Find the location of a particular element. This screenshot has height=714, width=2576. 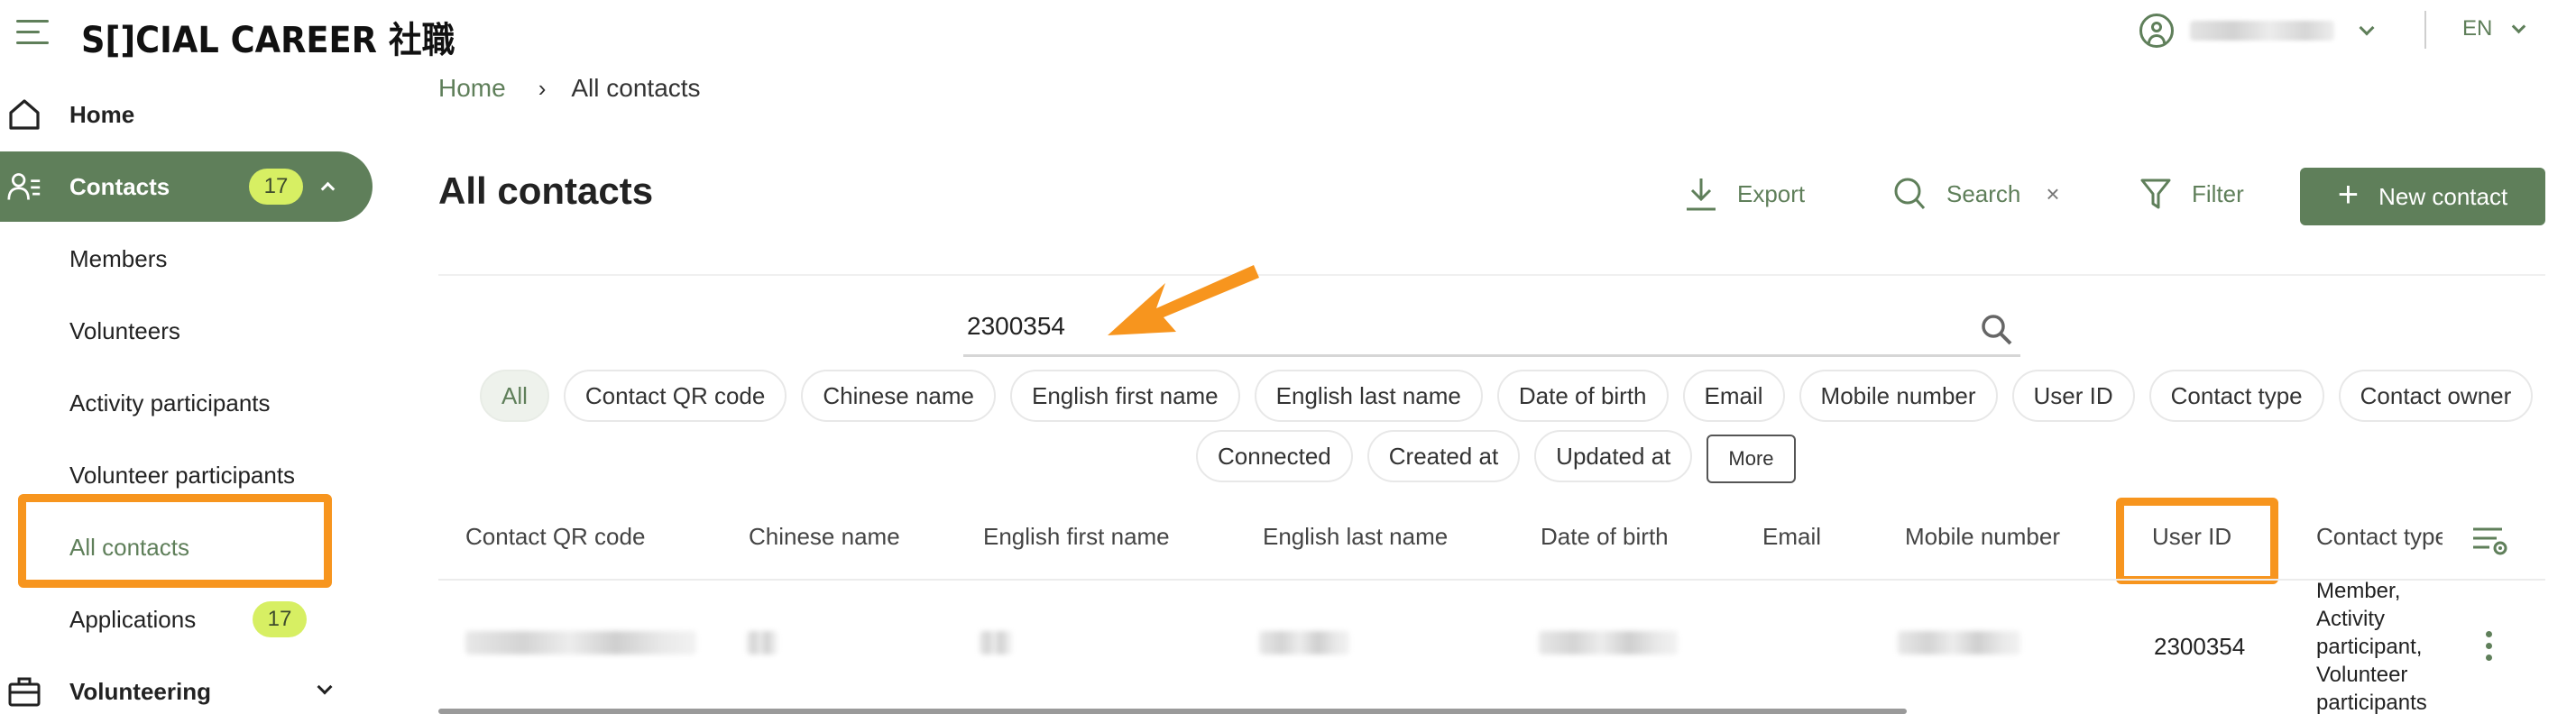

column-header-contact-type: Contact type is located at coordinates (2379, 537).